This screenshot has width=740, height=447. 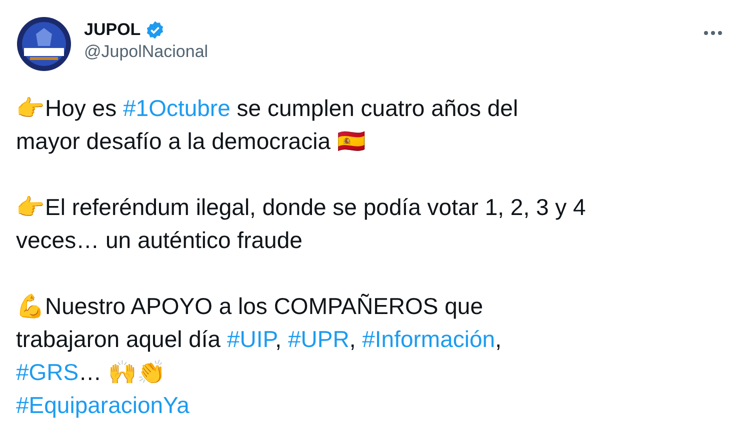 What do you see at coordinates (160, 240) in the screenshot?
I see `tweet-text-line: veces… un auténtico fraude` at bounding box center [160, 240].